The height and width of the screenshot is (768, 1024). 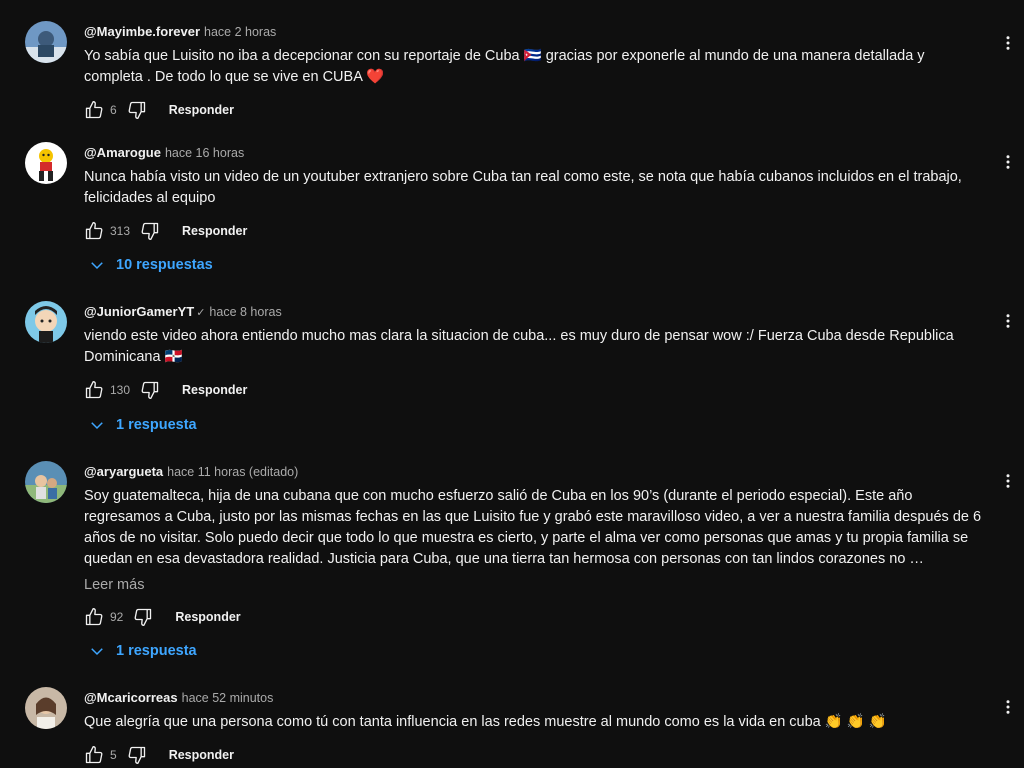 I want to click on comment-actions: 6 Responder, so click(x=534, y=110).